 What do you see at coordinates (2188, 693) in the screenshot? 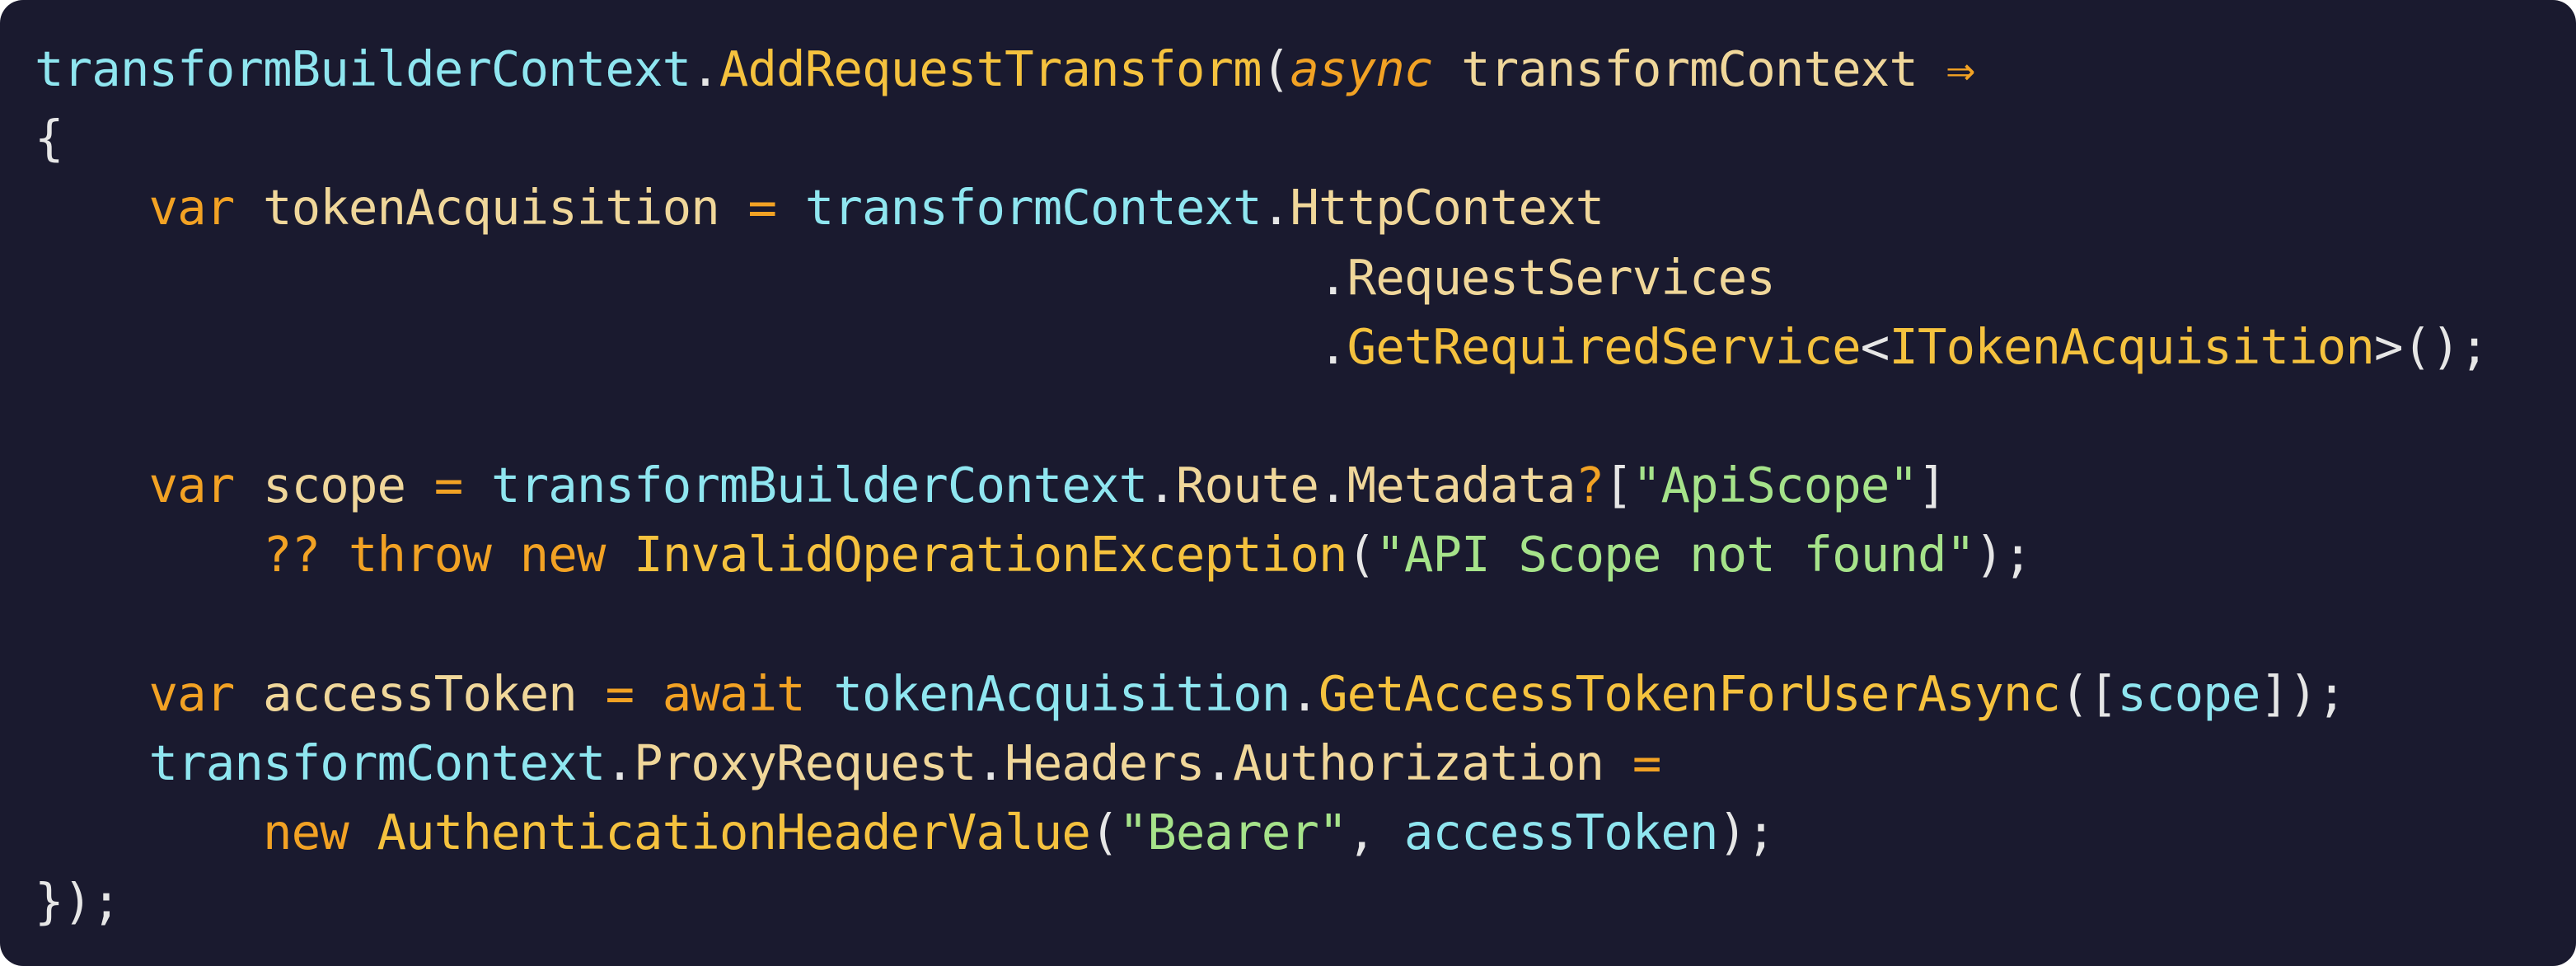
I see `code-token-ident: scope` at bounding box center [2188, 693].